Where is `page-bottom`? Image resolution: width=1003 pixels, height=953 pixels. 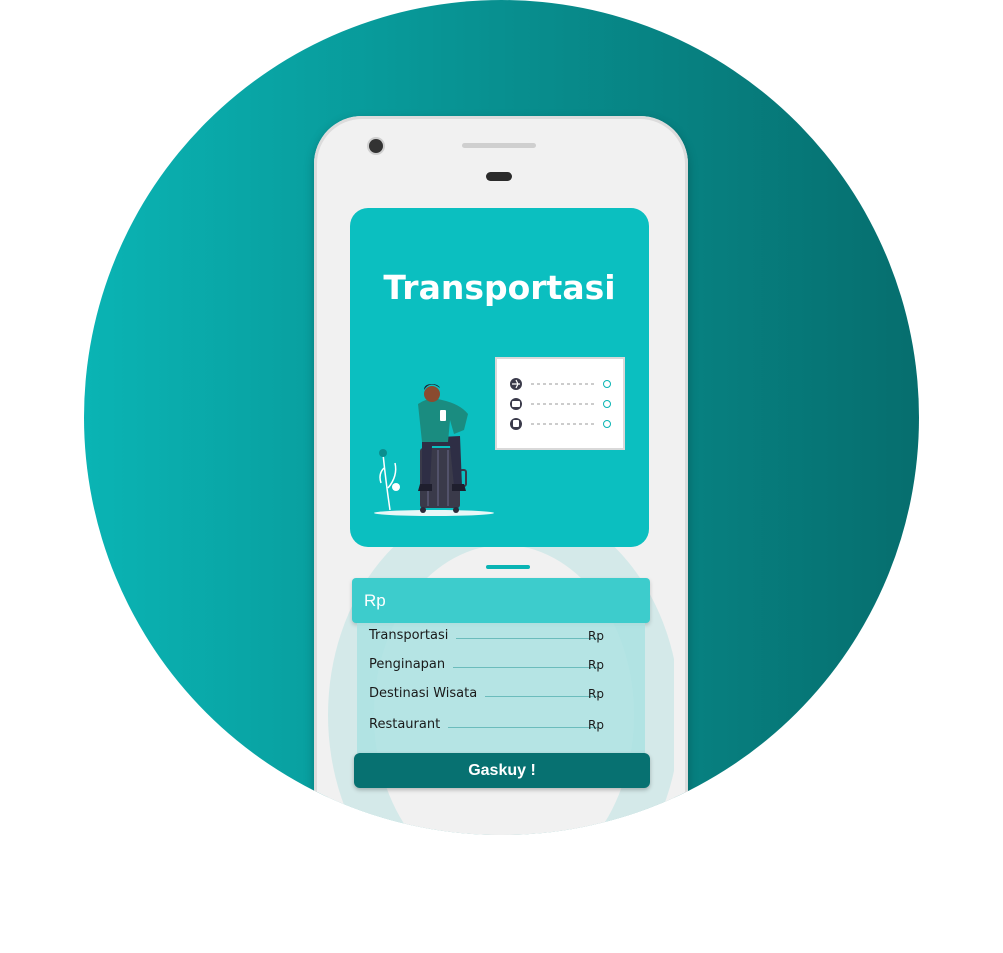
page-bottom is located at coordinates (501, 894).